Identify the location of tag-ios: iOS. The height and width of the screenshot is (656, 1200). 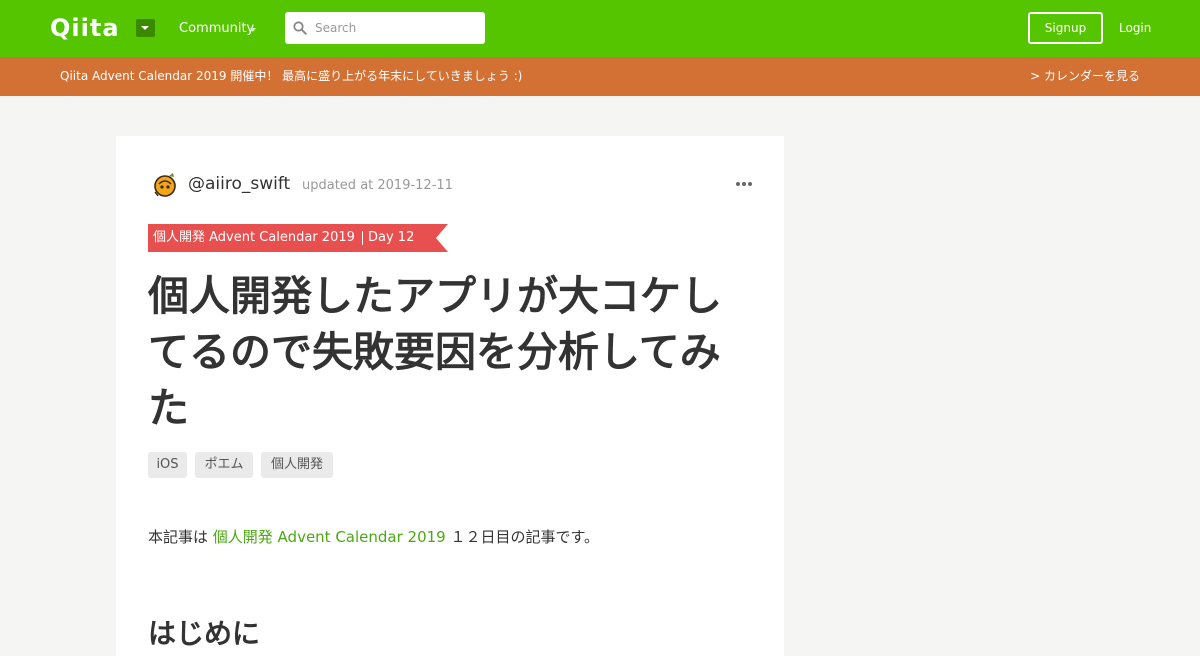
(167, 465).